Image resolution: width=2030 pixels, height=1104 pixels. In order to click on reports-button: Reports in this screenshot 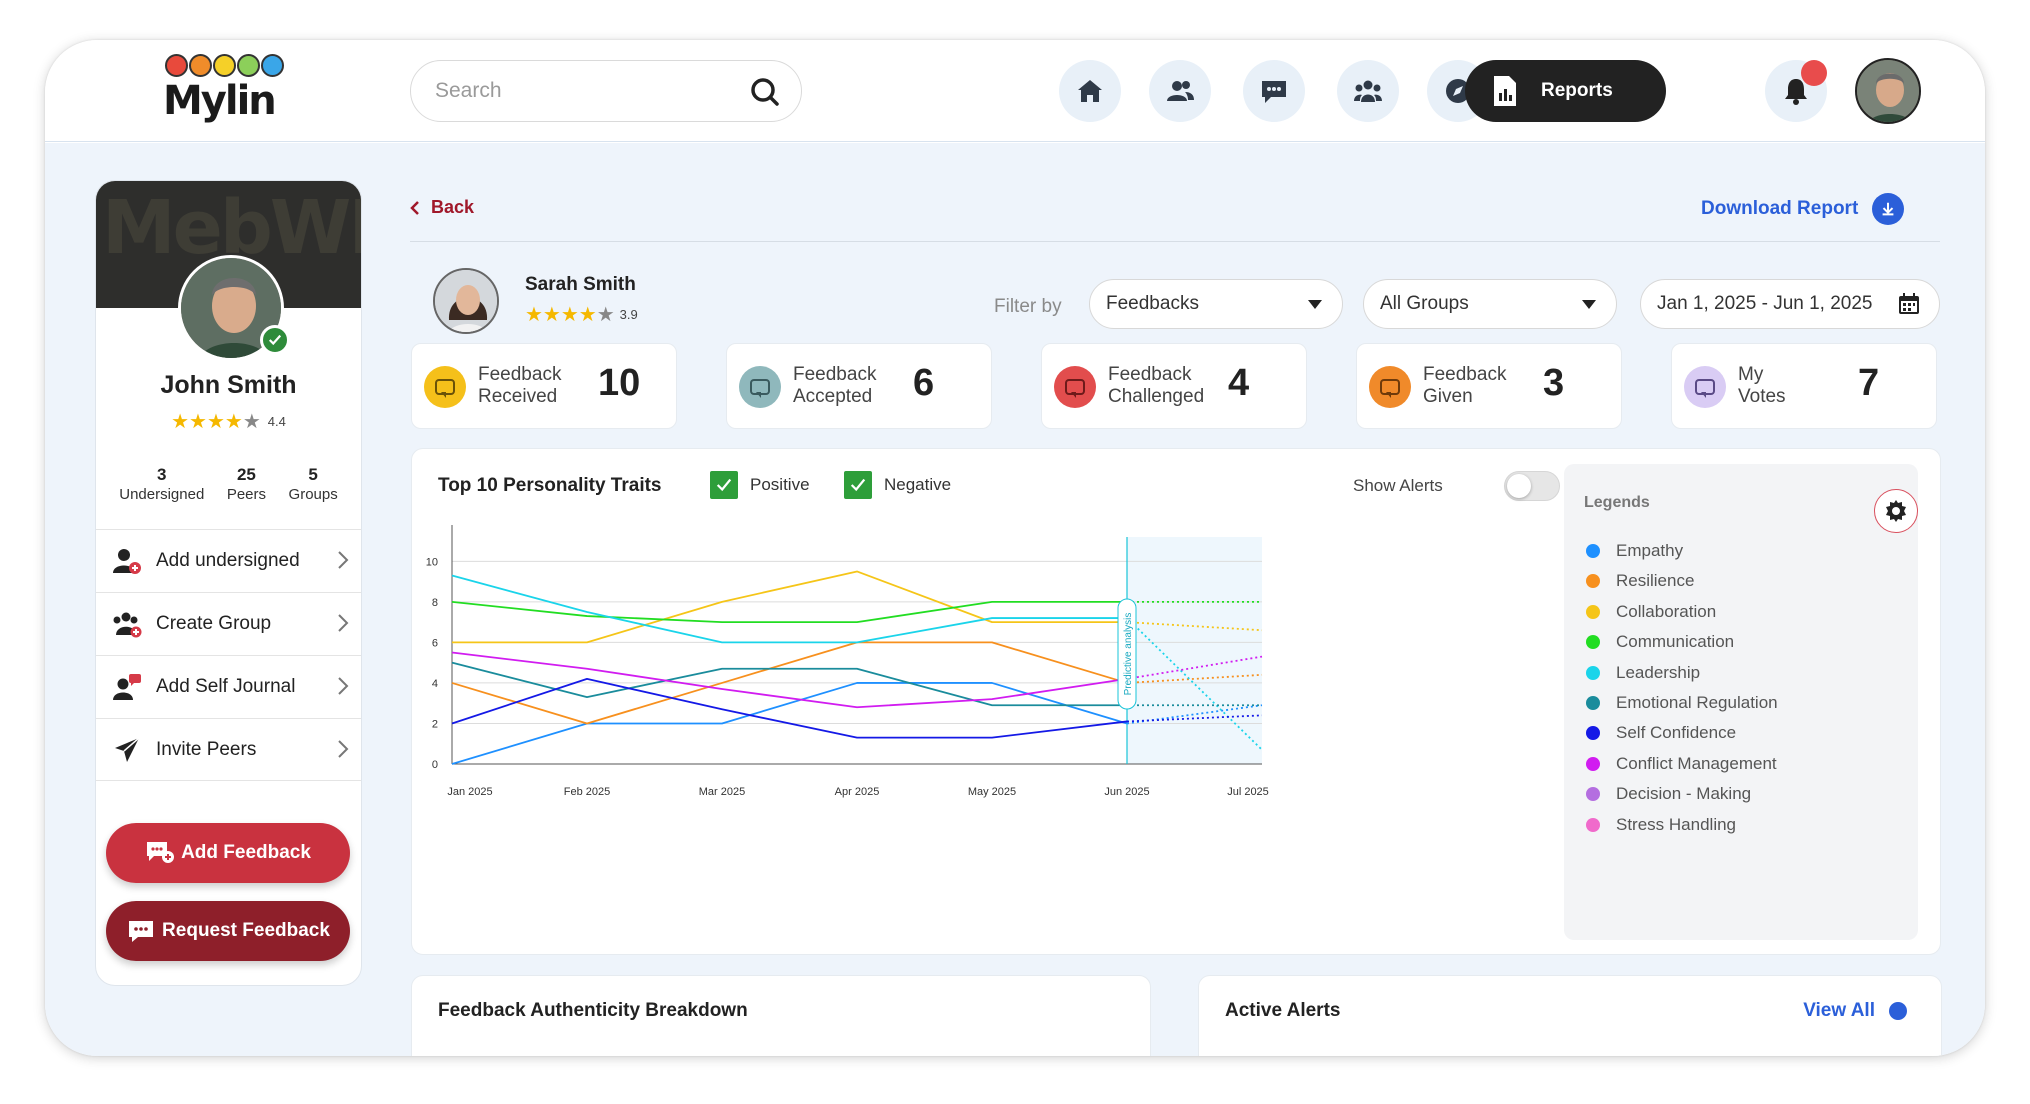, I will do `click(1565, 91)`.